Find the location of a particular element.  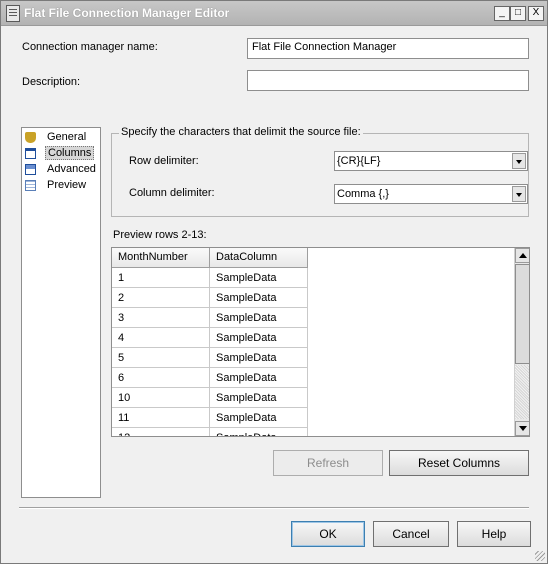

table-row: 2 SampleData is located at coordinates (212, 298).